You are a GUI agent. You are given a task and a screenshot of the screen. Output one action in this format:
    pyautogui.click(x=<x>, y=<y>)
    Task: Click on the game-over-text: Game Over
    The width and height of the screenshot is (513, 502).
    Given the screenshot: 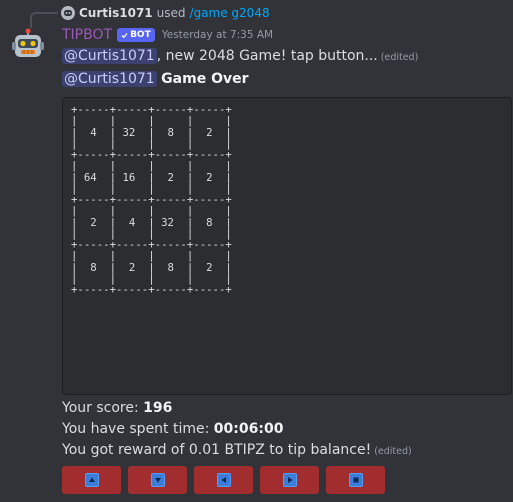 What is the action you would take?
    pyautogui.click(x=205, y=79)
    